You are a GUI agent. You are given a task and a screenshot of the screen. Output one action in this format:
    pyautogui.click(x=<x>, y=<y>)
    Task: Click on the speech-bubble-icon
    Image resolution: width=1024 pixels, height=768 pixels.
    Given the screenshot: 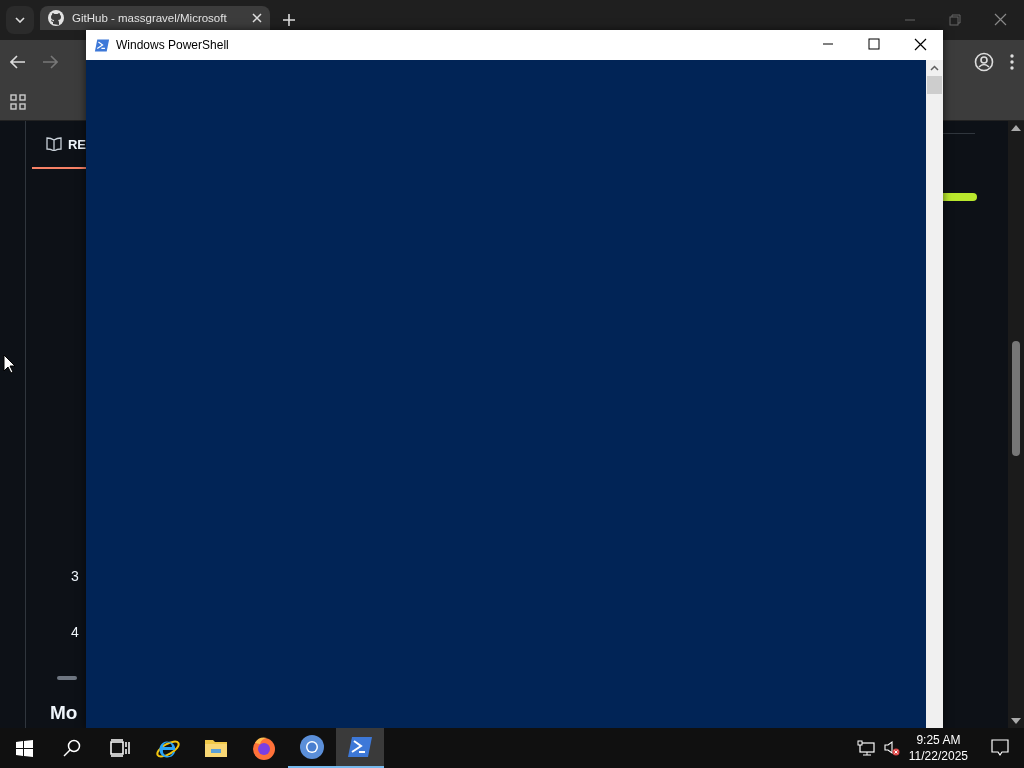 What is the action you would take?
    pyautogui.click(x=1000, y=748)
    